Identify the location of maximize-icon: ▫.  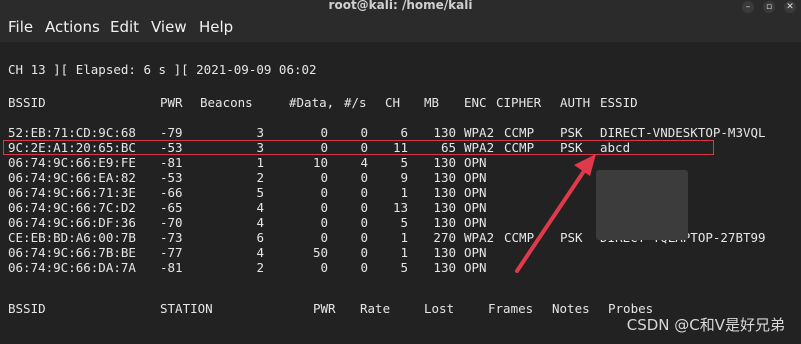
(769, 7).